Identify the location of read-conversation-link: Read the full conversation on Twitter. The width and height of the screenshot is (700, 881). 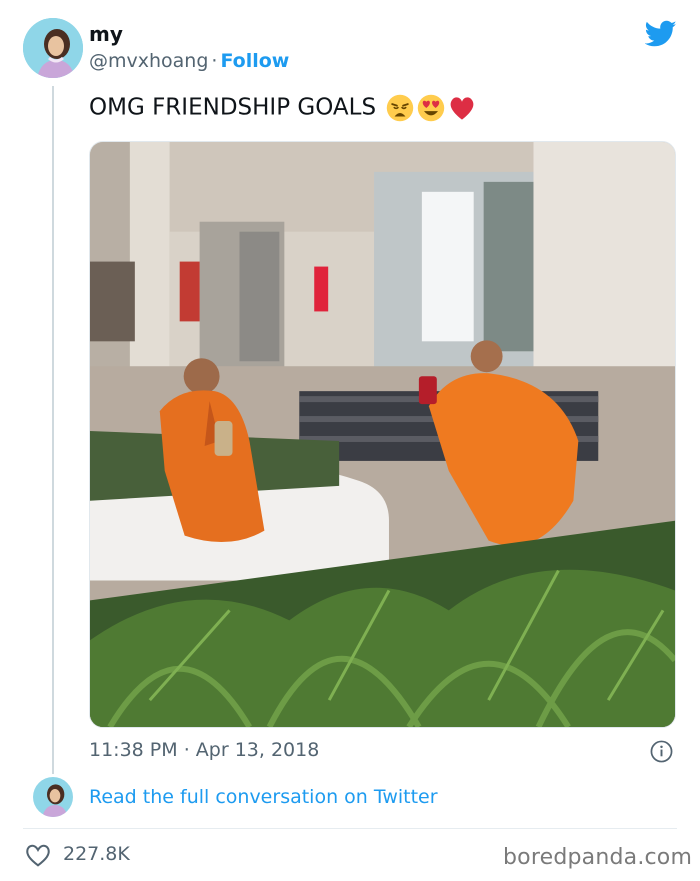
(263, 797).